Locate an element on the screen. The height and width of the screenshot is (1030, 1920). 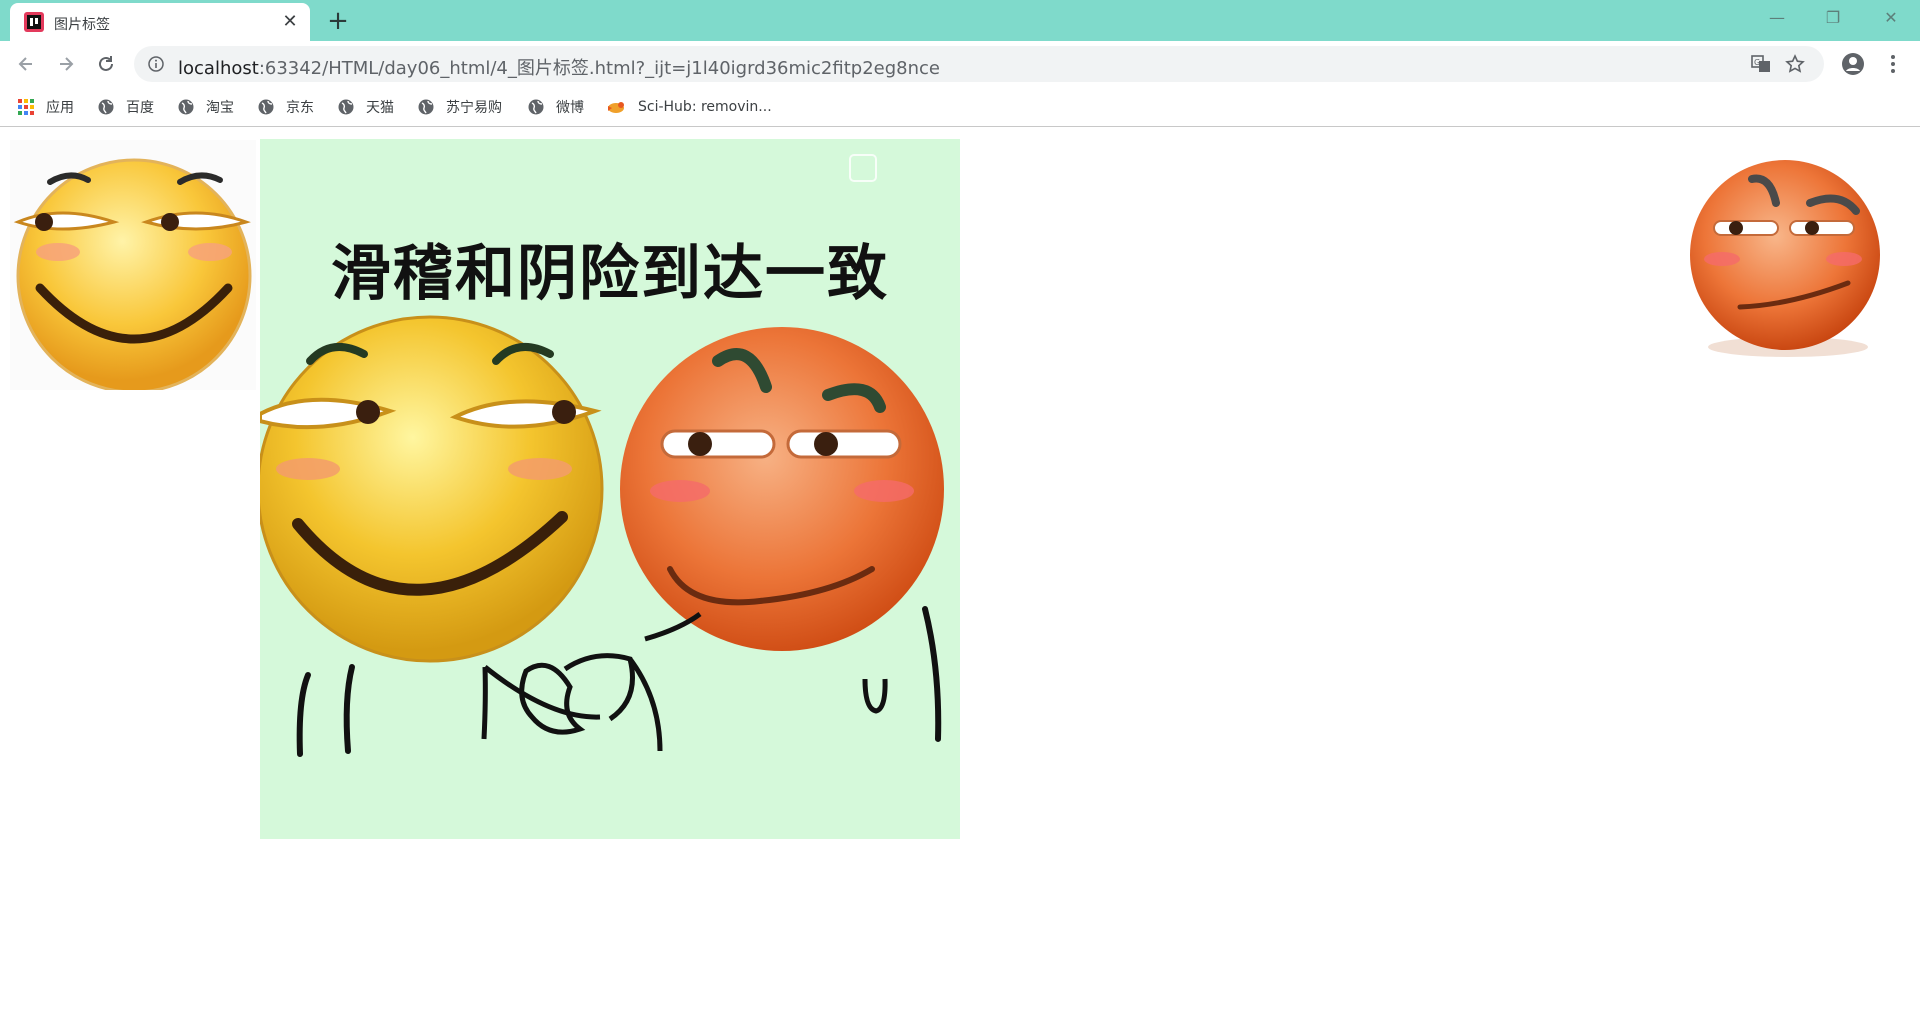
bookmark-taobao: 淘宝 is located at coordinates (206, 107).